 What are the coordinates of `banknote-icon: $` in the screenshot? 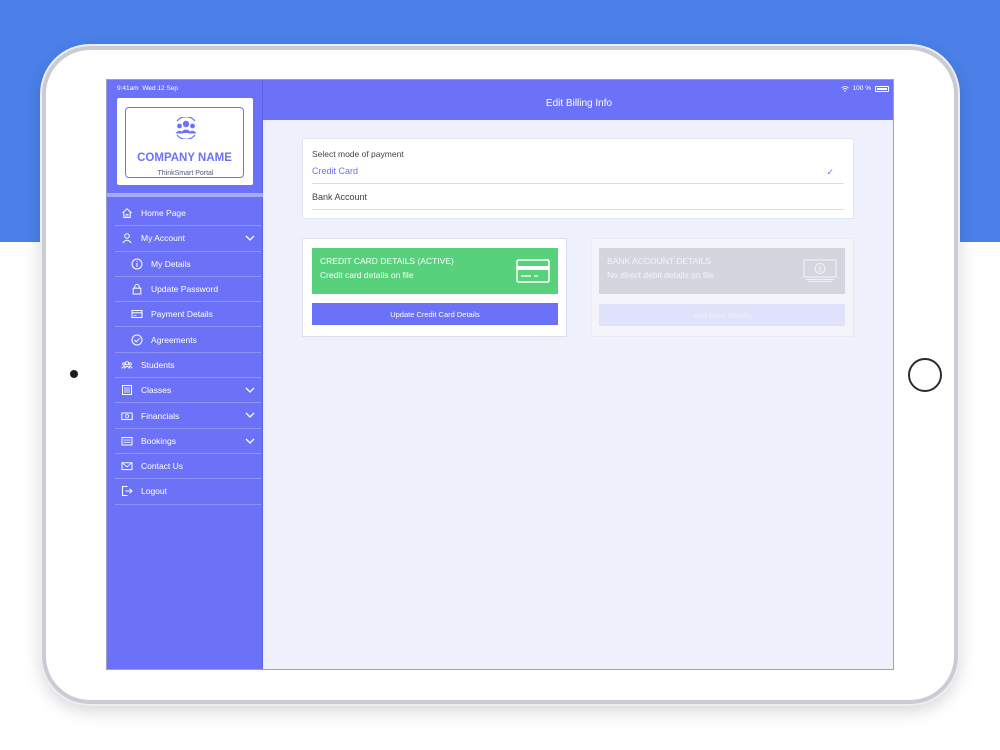 It's located at (820, 270).